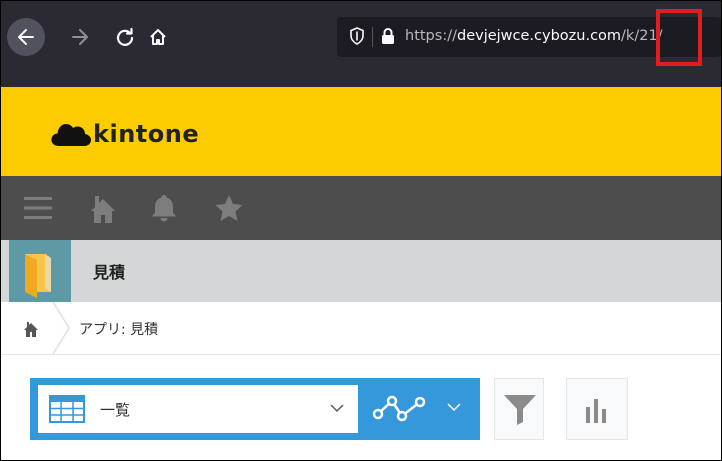  Describe the element at coordinates (388, 36) in the screenshot. I see `lock-icon` at that location.